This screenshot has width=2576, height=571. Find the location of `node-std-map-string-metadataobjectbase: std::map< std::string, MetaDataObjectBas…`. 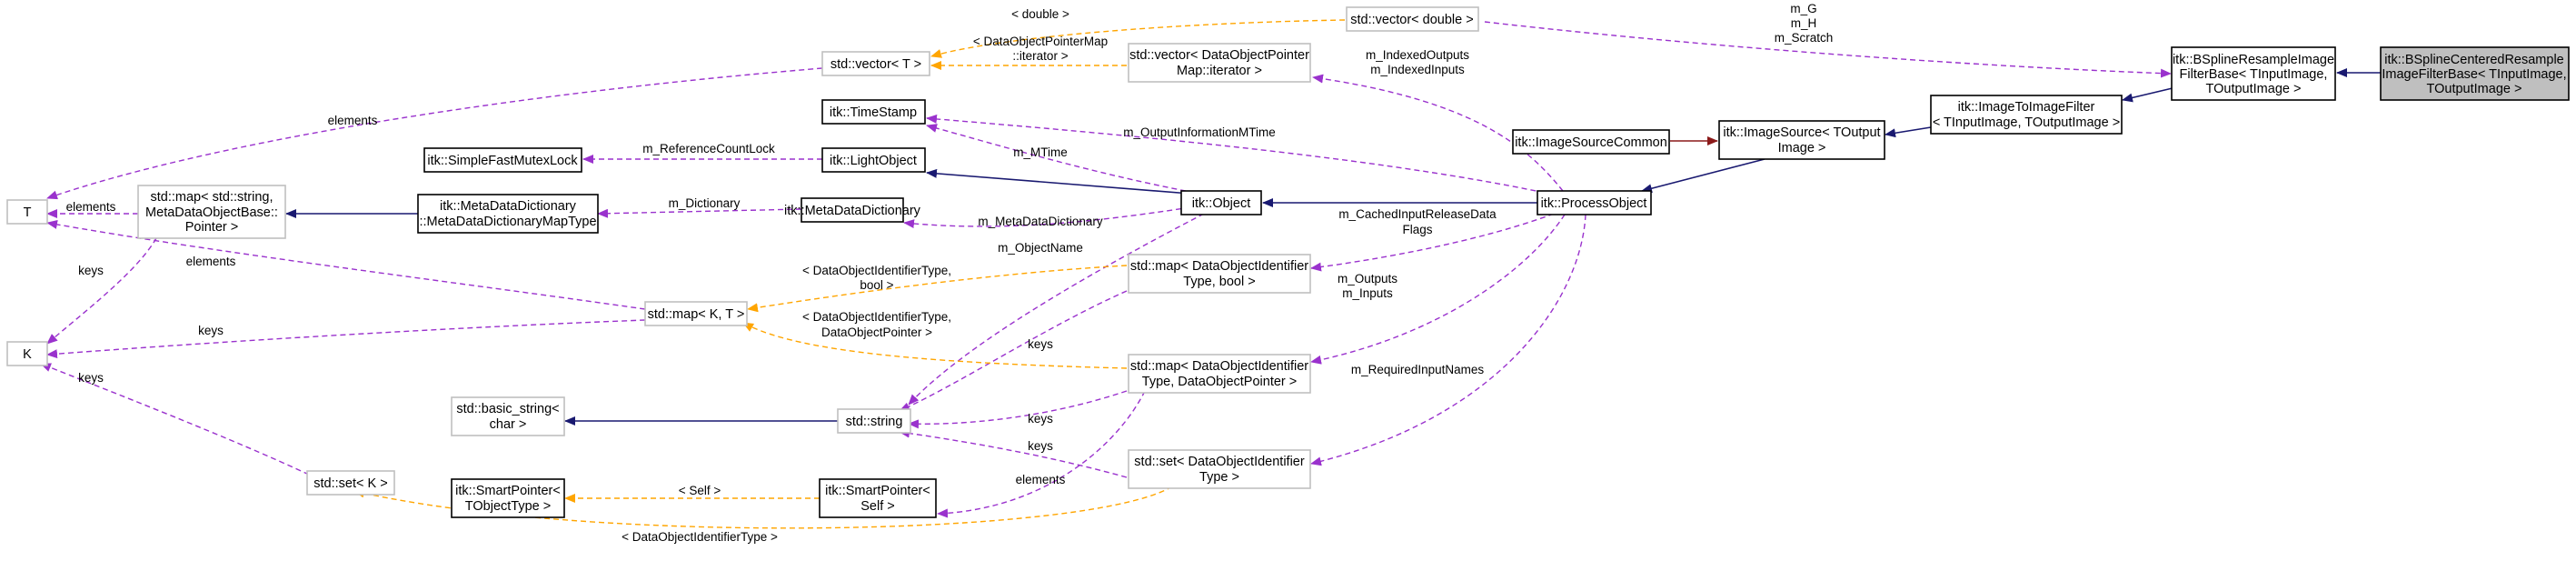

node-std-map-string-metadataobjectbase: std::map< std::string, MetaDataObjectBas… is located at coordinates (212, 212).